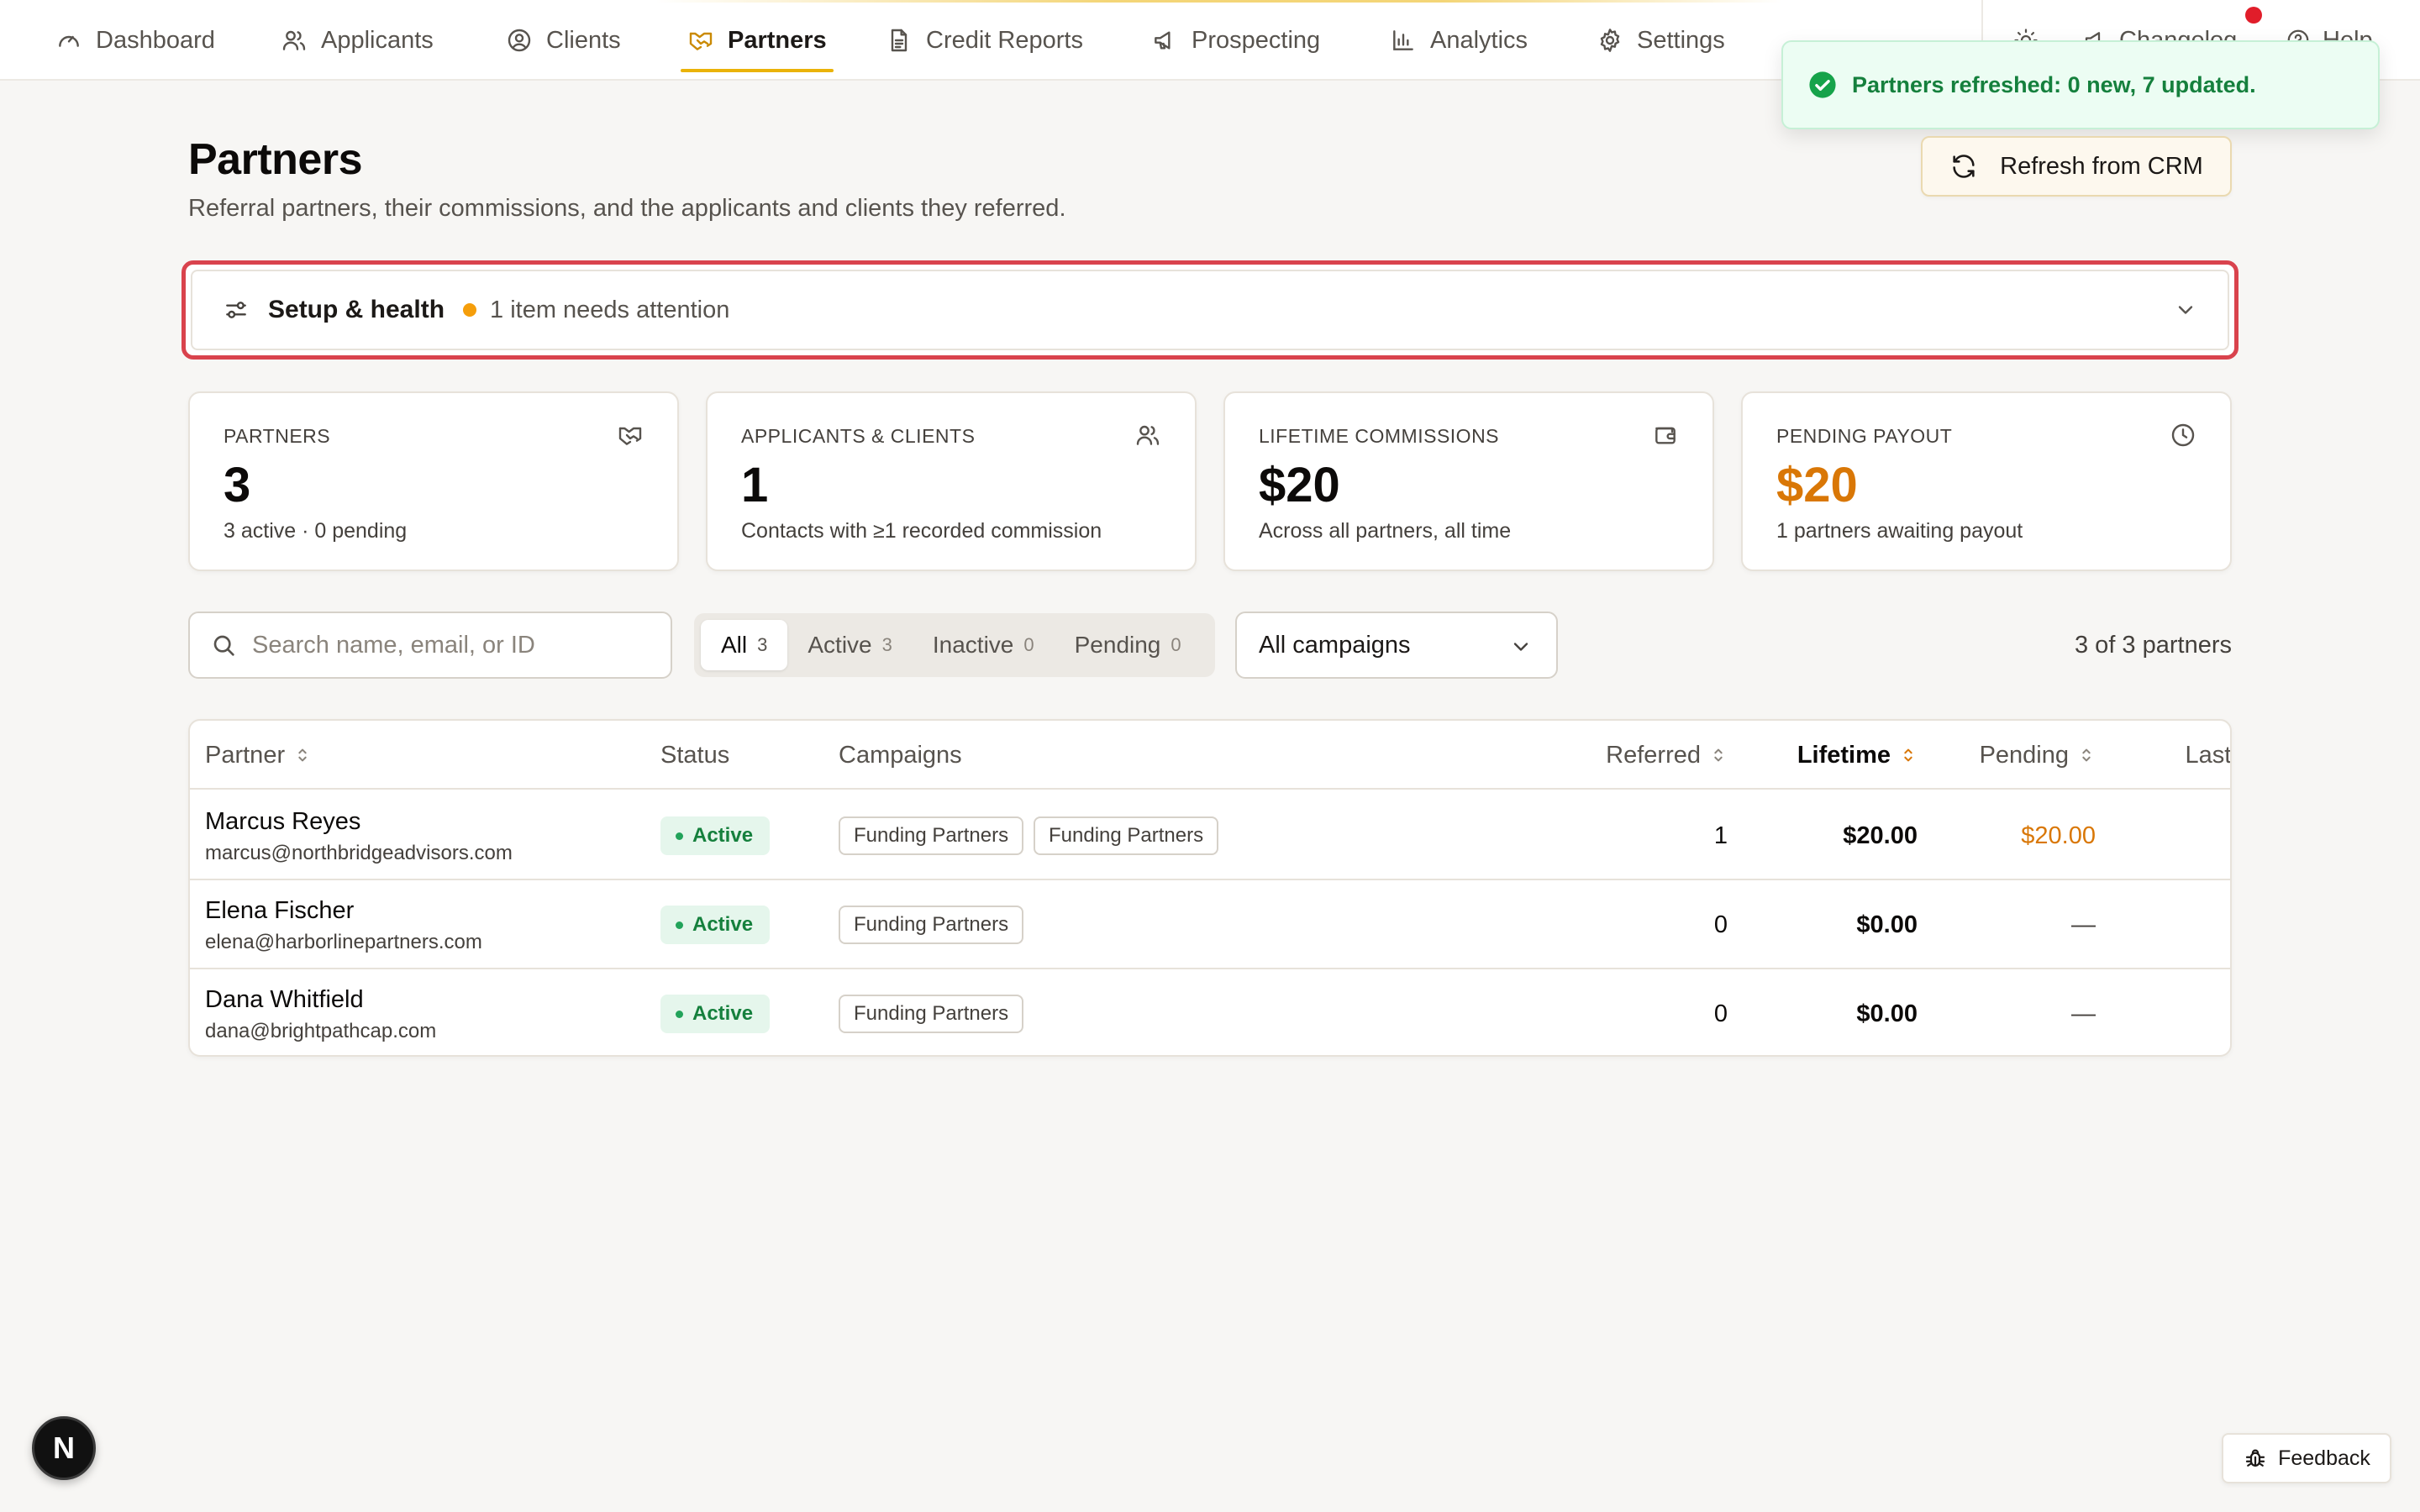  Describe the element at coordinates (1844, 755) in the screenshot. I see `column-label: Lifetime` at that location.